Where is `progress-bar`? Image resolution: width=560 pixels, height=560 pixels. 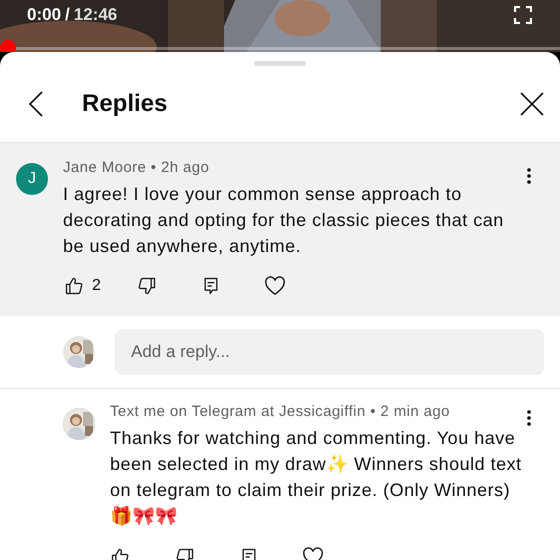
progress-bar is located at coordinates (280, 46).